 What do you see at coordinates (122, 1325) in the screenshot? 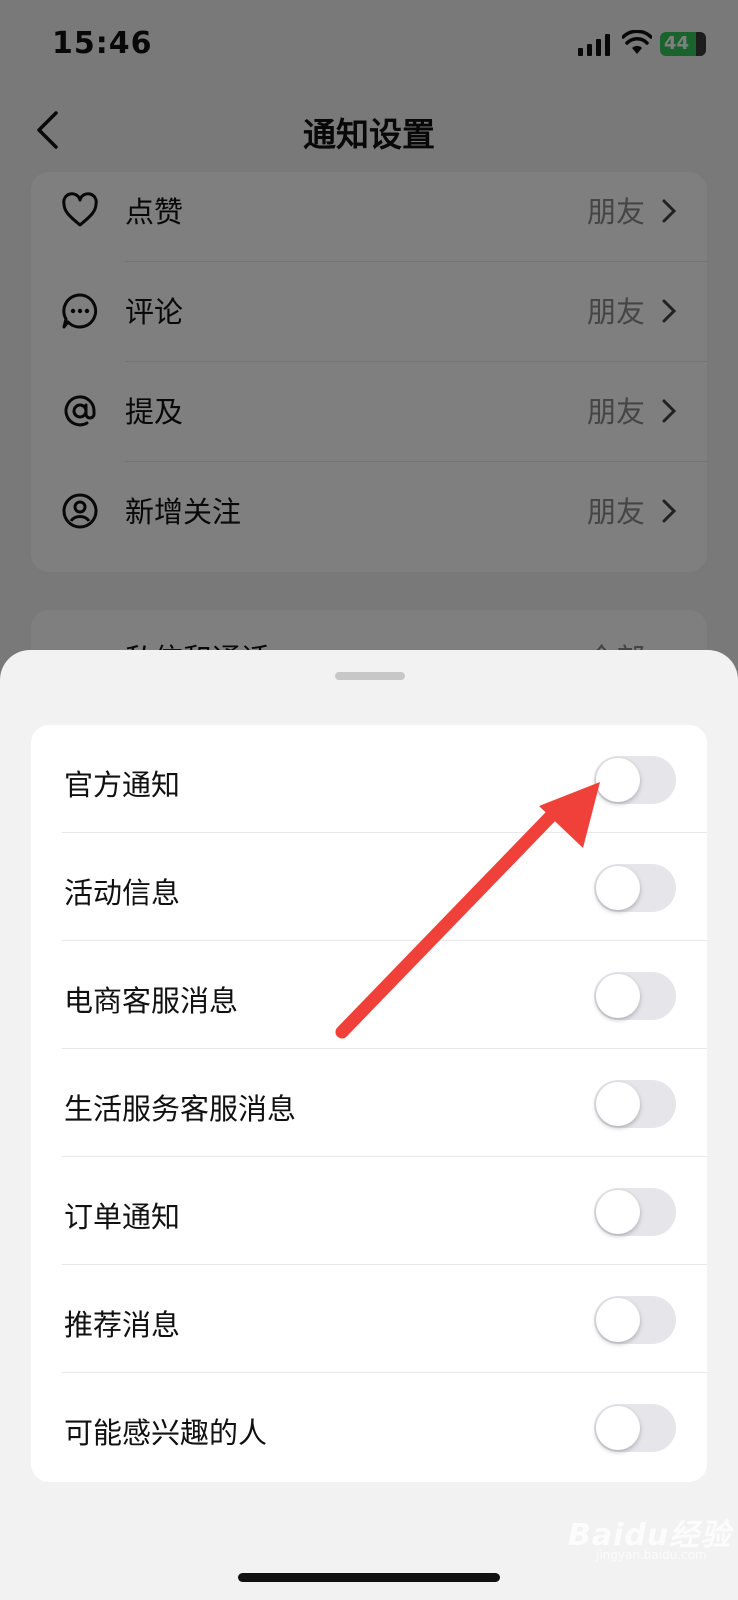
I see `toggle-label: 推荐消息` at bounding box center [122, 1325].